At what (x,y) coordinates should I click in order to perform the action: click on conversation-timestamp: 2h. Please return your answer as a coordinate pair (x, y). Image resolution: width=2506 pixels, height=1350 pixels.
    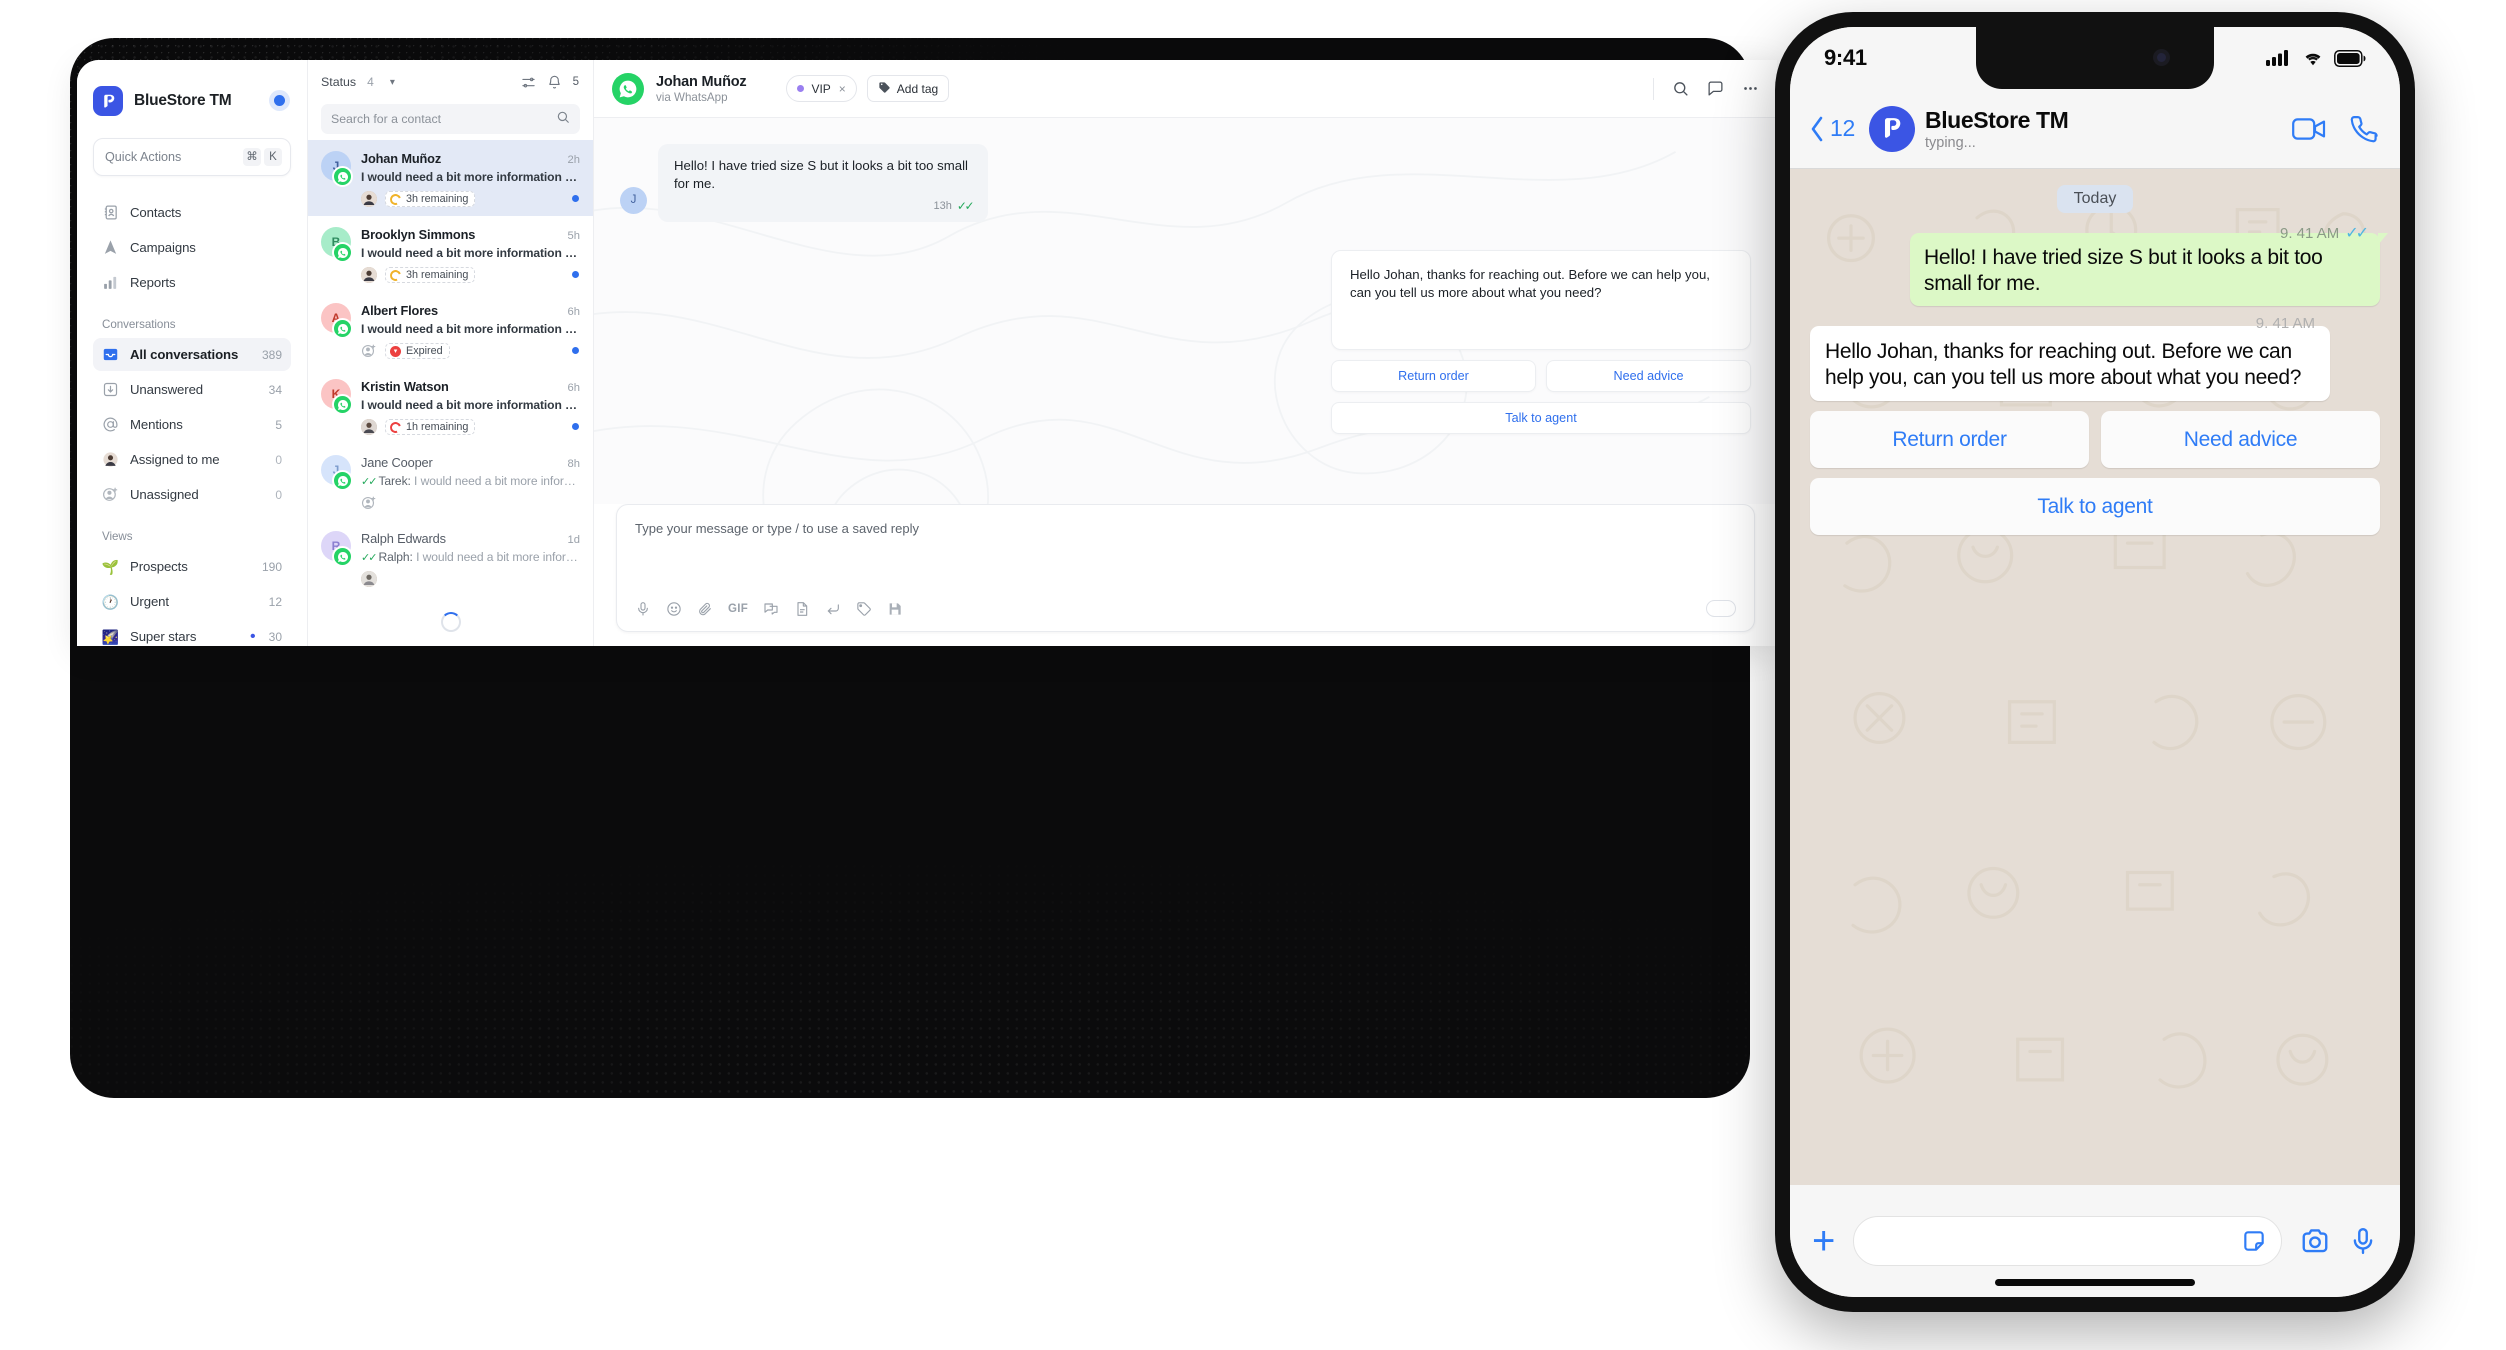
    Looking at the image, I should click on (573, 160).